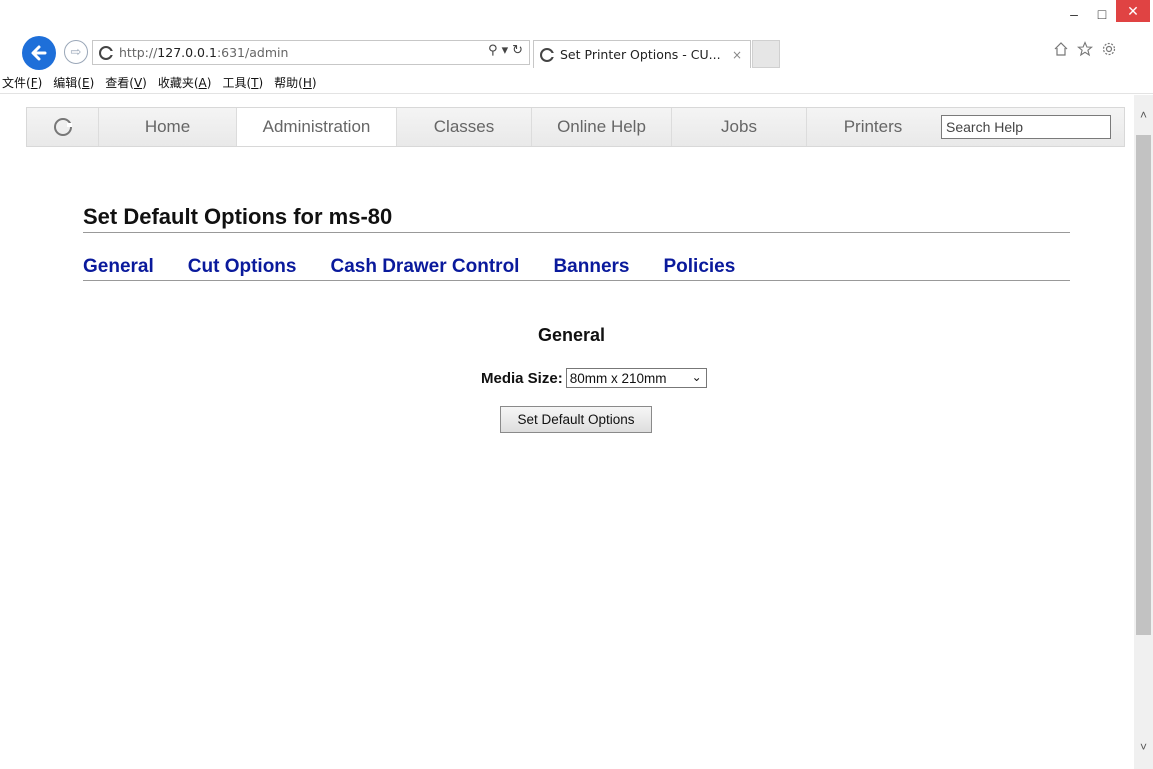  What do you see at coordinates (1061, 49) in the screenshot?
I see `home-icon` at bounding box center [1061, 49].